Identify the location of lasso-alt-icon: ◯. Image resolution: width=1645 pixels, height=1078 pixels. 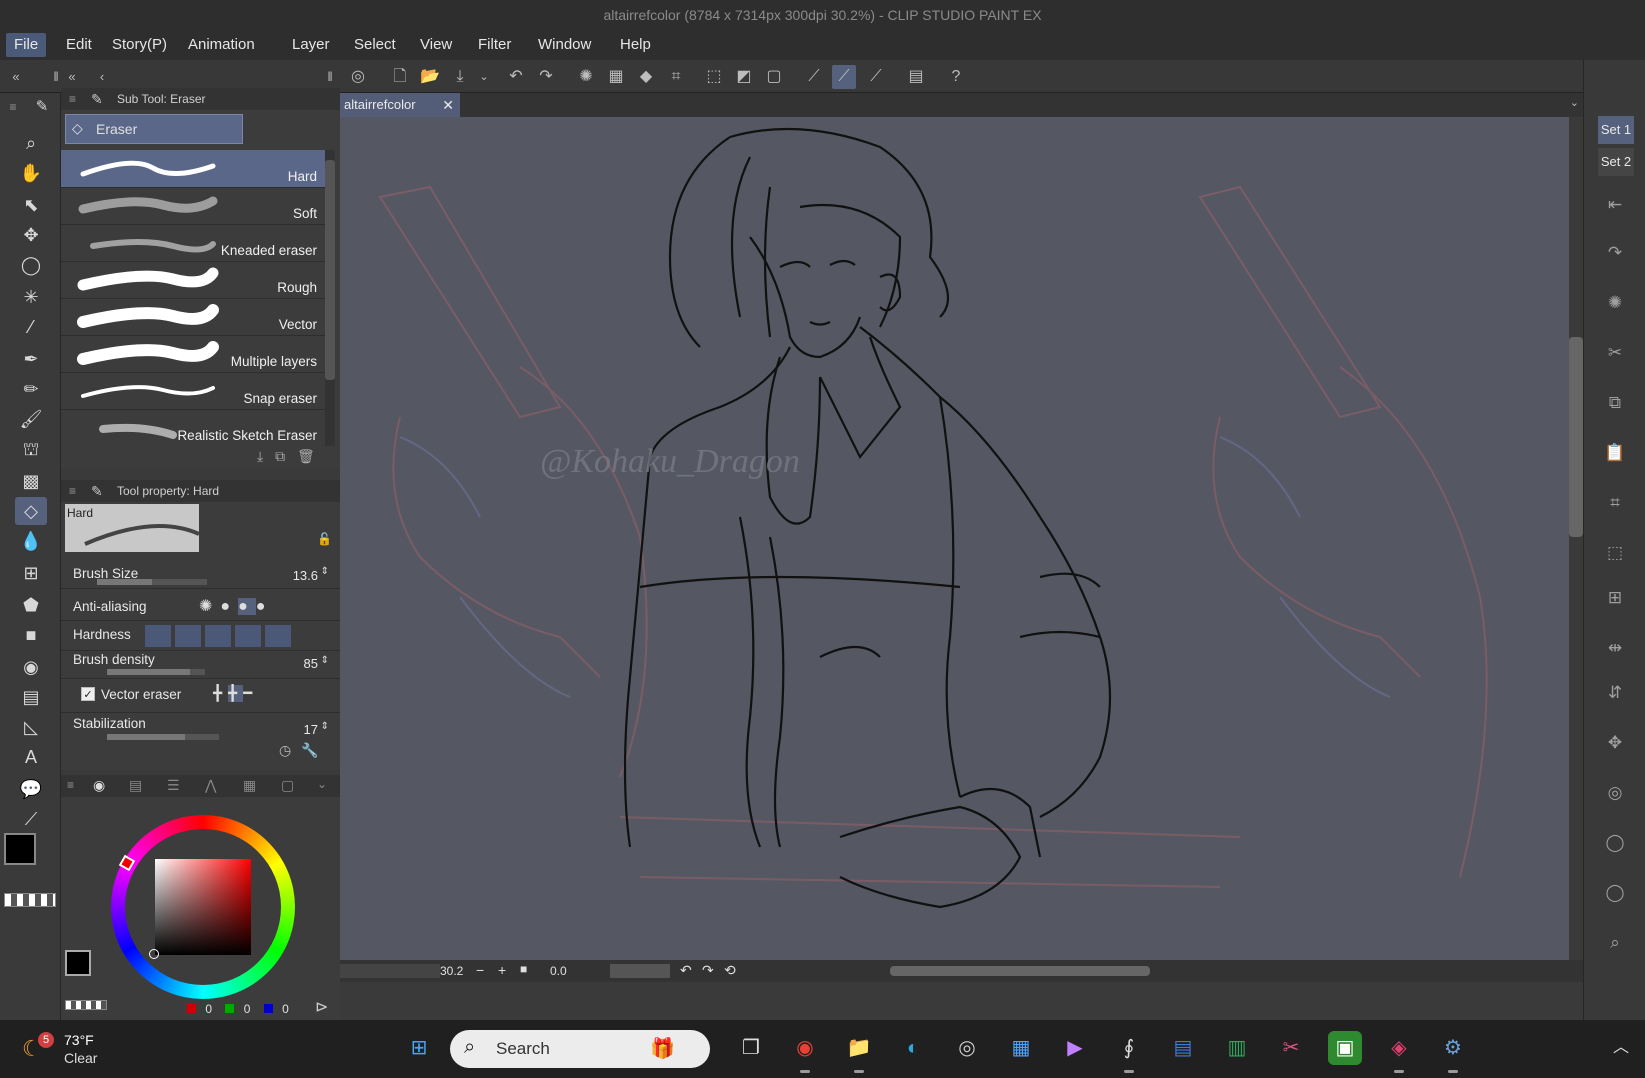
(1615, 893).